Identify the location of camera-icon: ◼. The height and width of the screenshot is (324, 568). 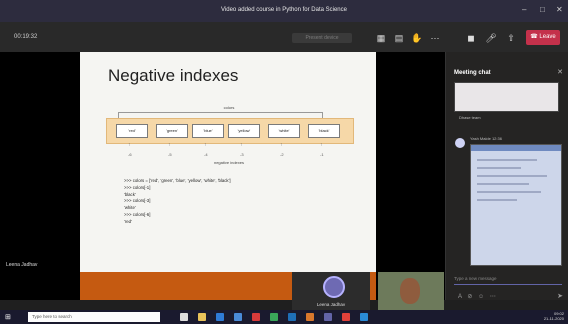
(471, 38).